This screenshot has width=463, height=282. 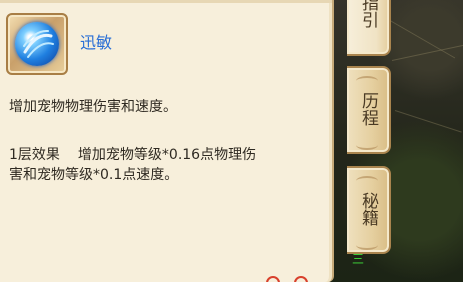 I want to click on effect-level-label: 1层效果, so click(x=34, y=155).